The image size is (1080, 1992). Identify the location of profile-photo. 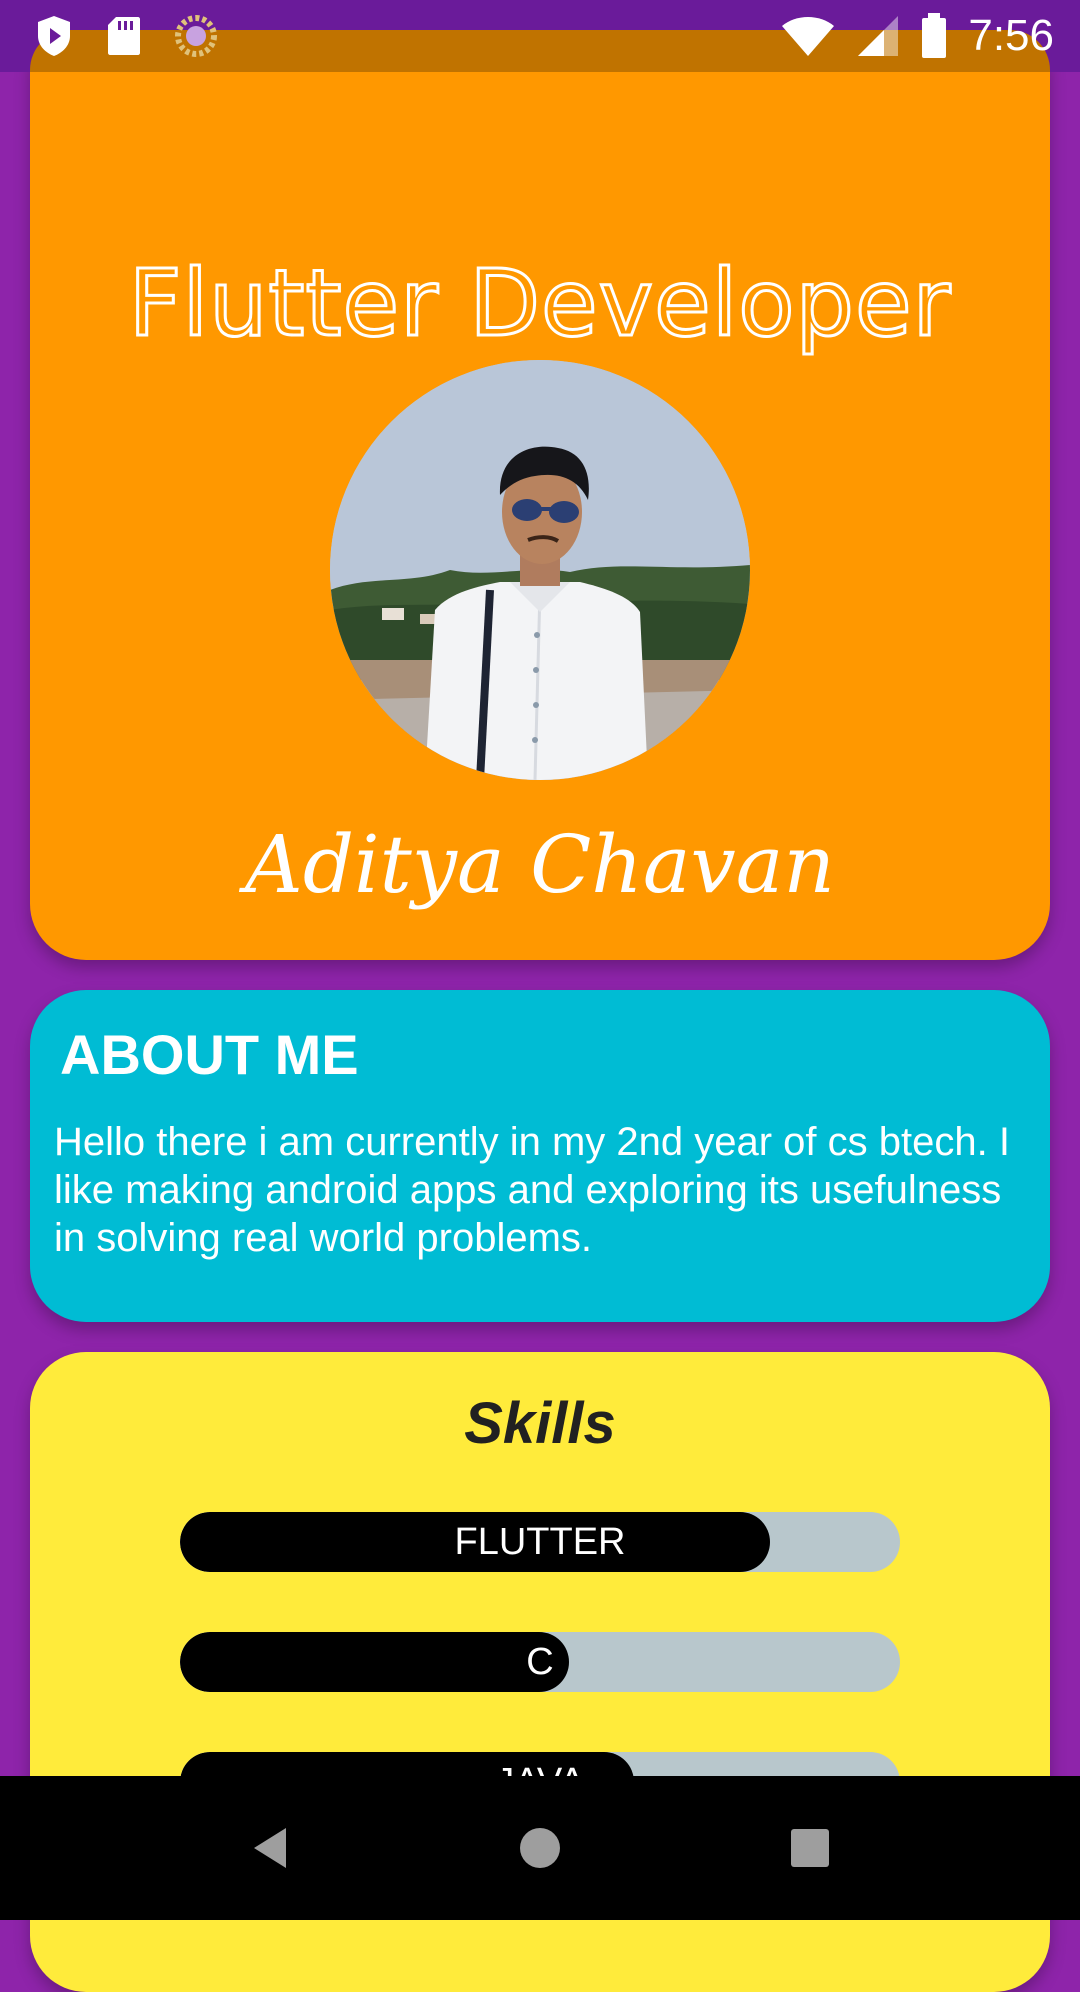
(540, 570).